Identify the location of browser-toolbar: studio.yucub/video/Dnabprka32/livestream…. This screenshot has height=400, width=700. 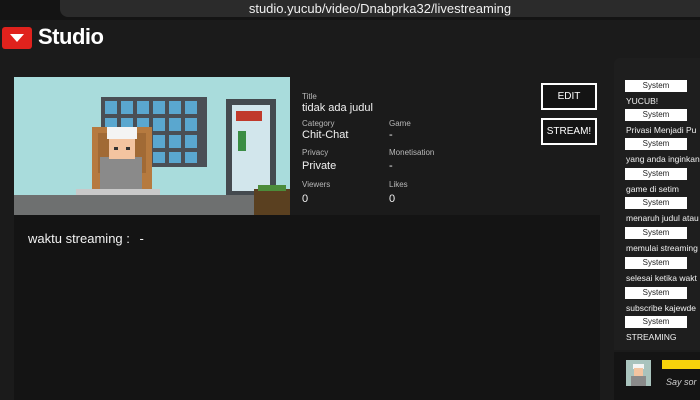
(350, 10).